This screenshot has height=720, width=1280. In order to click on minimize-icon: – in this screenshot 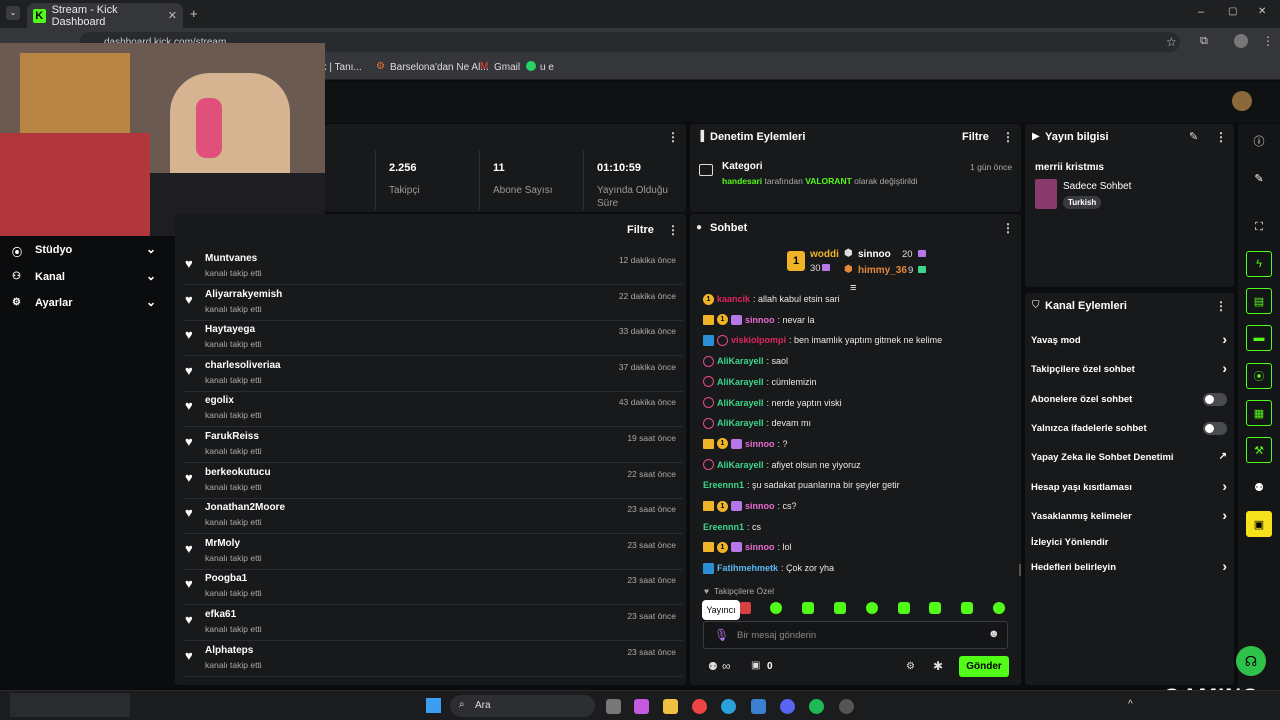, I will do `click(1201, 12)`.